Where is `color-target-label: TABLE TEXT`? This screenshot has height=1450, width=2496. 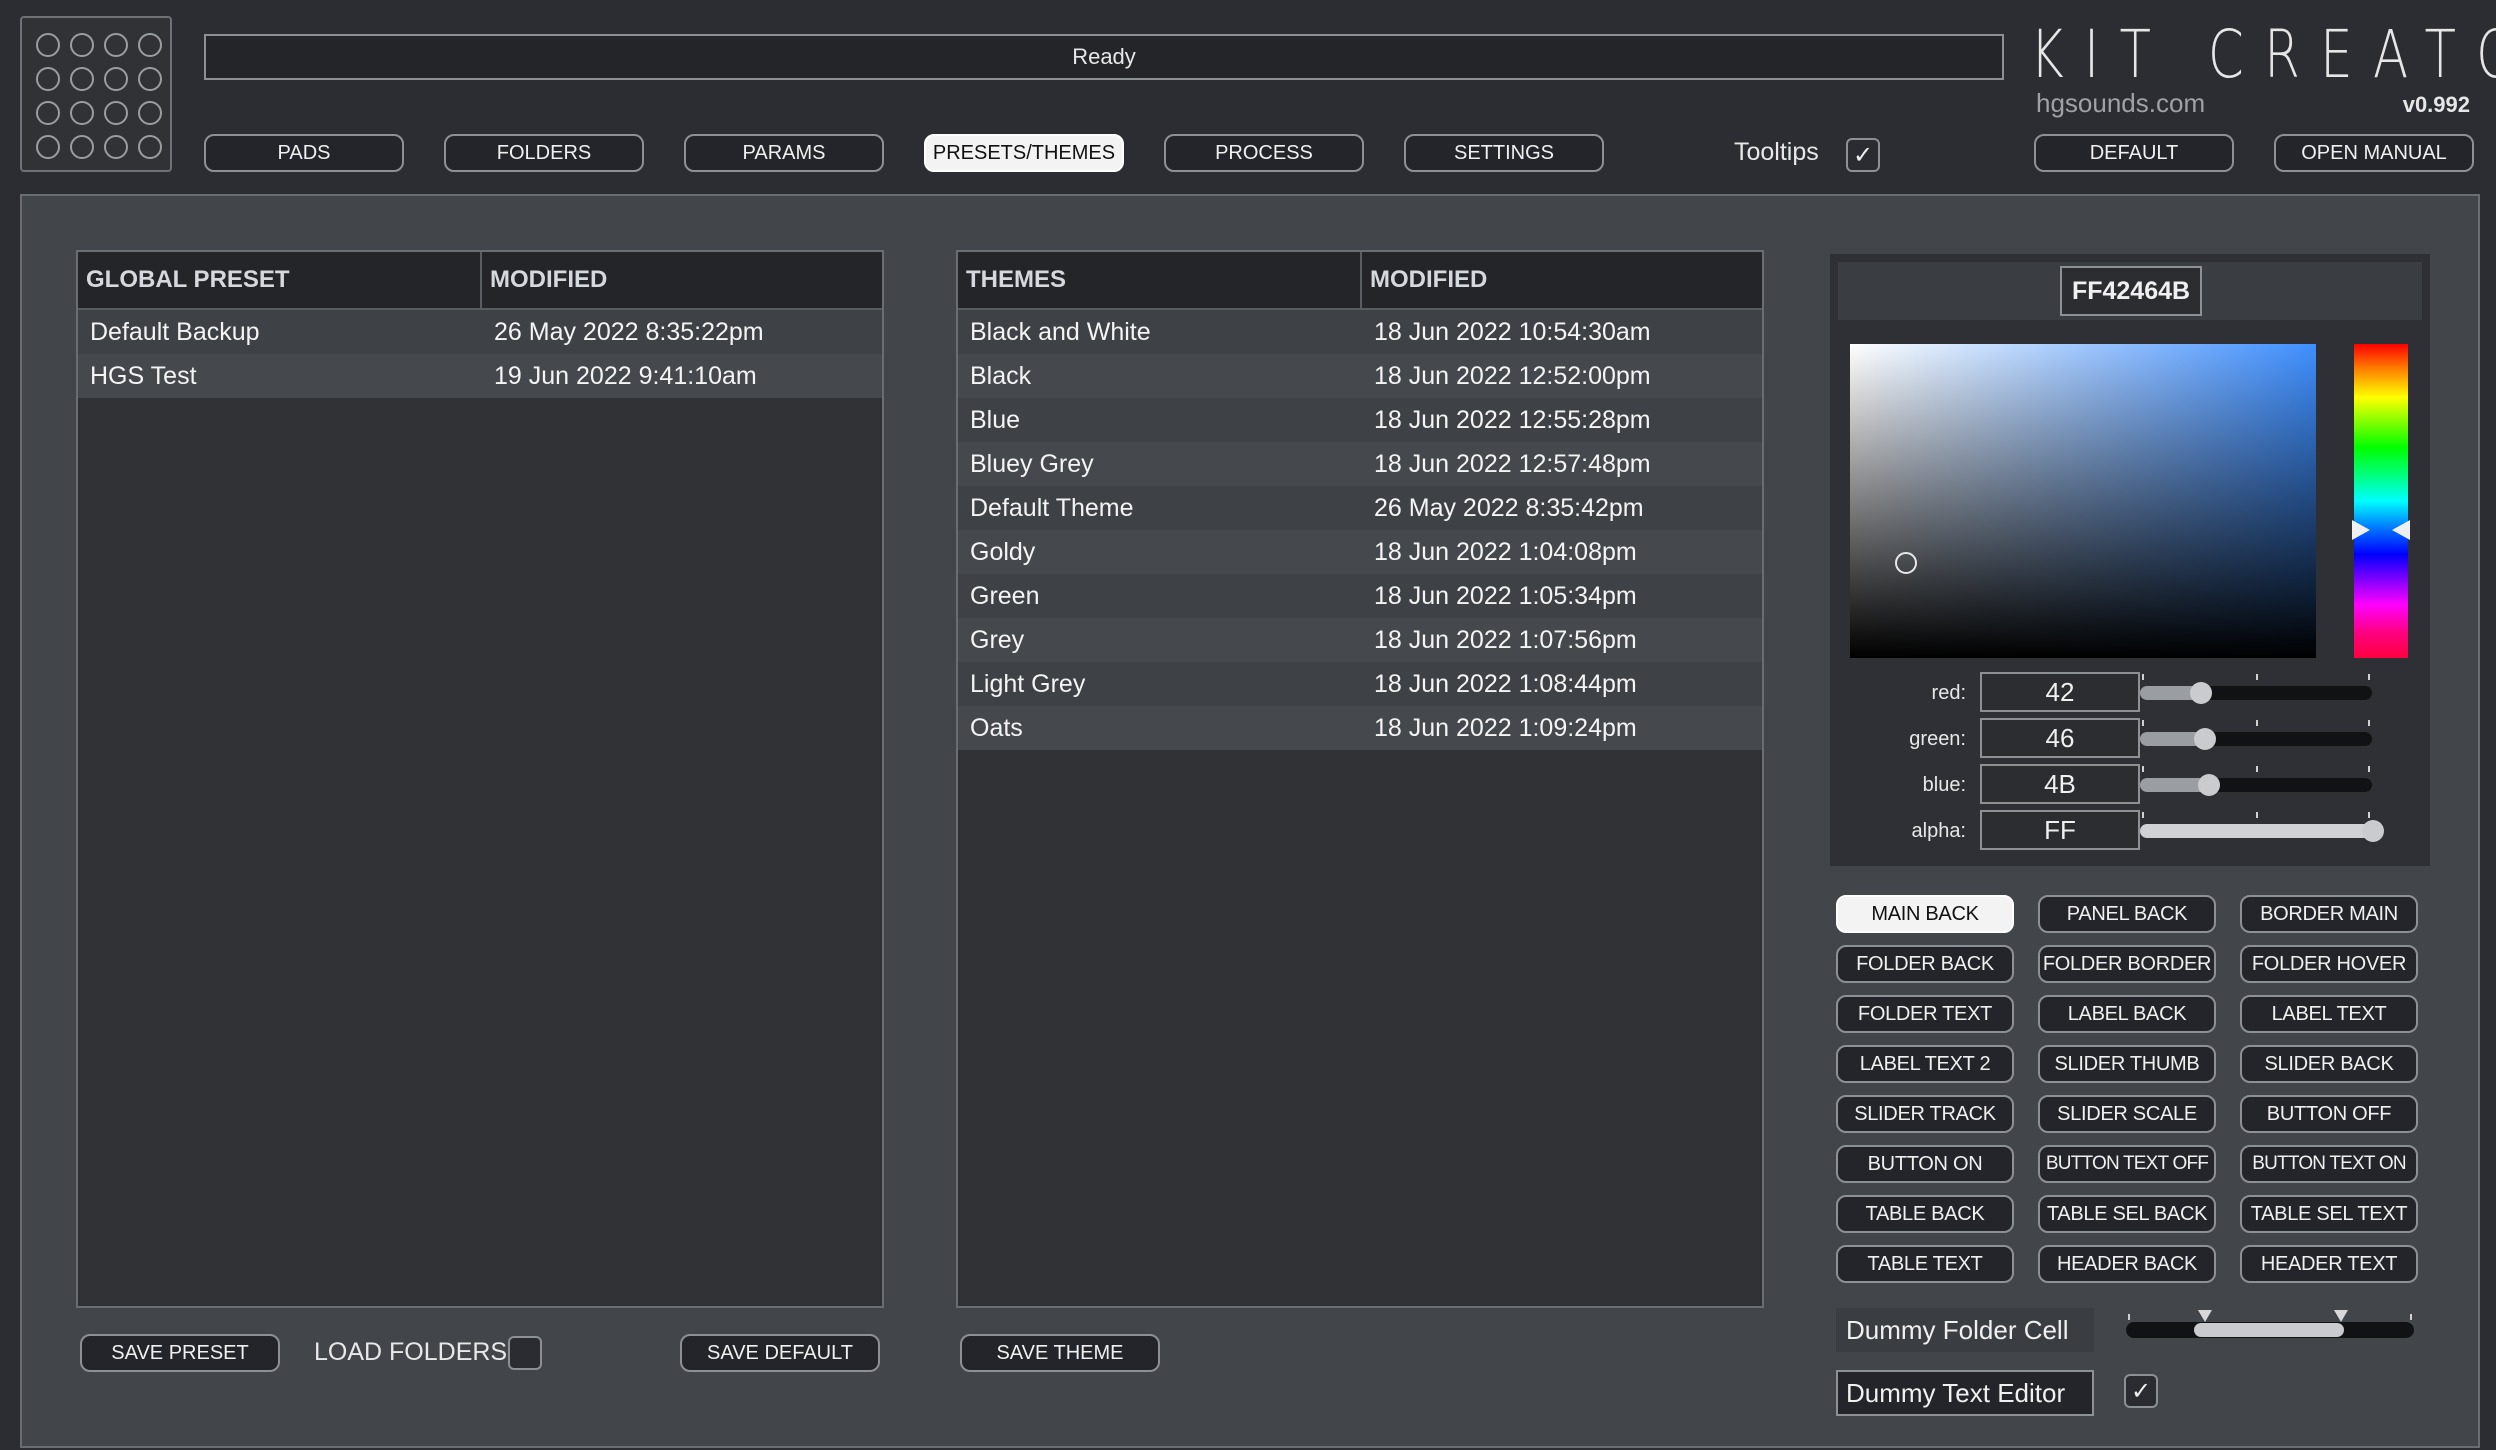
color-target-label: TABLE TEXT is located at coordinates (1925, 1263).